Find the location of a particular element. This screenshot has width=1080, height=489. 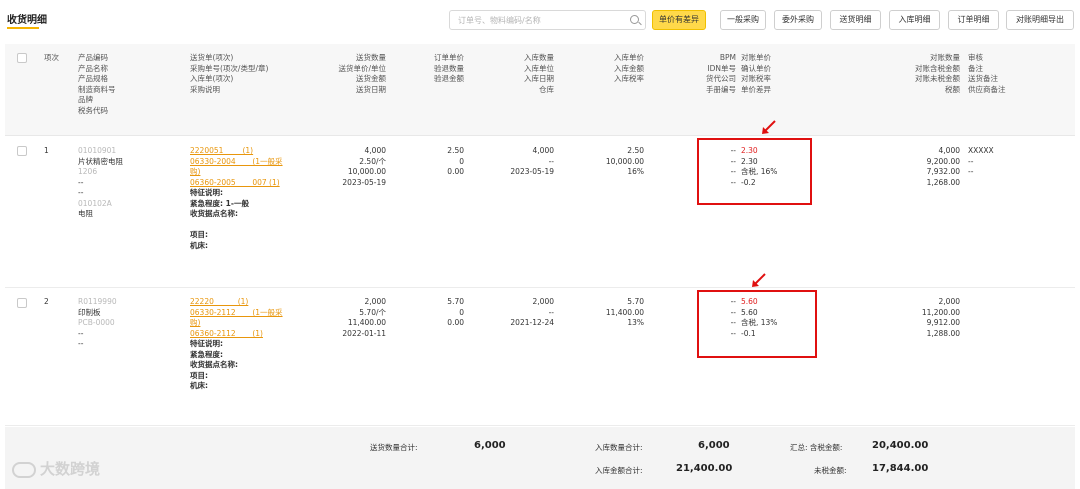

header-stock-in: 入库数量 入库单位 入库日期 仓库 is located at coordinates (539, 73).